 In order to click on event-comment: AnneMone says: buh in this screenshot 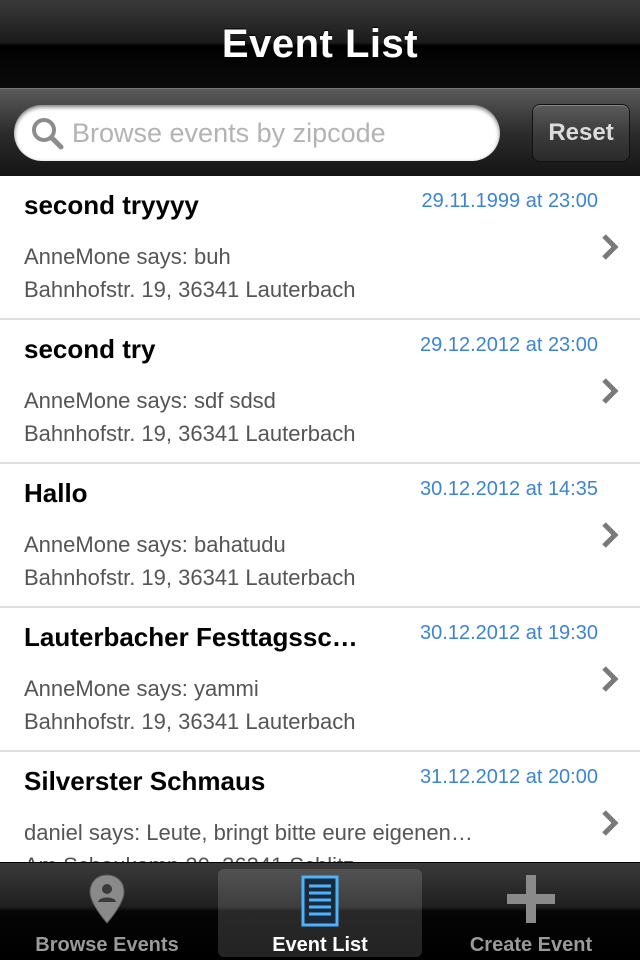, I will do `click(127, 256)`.